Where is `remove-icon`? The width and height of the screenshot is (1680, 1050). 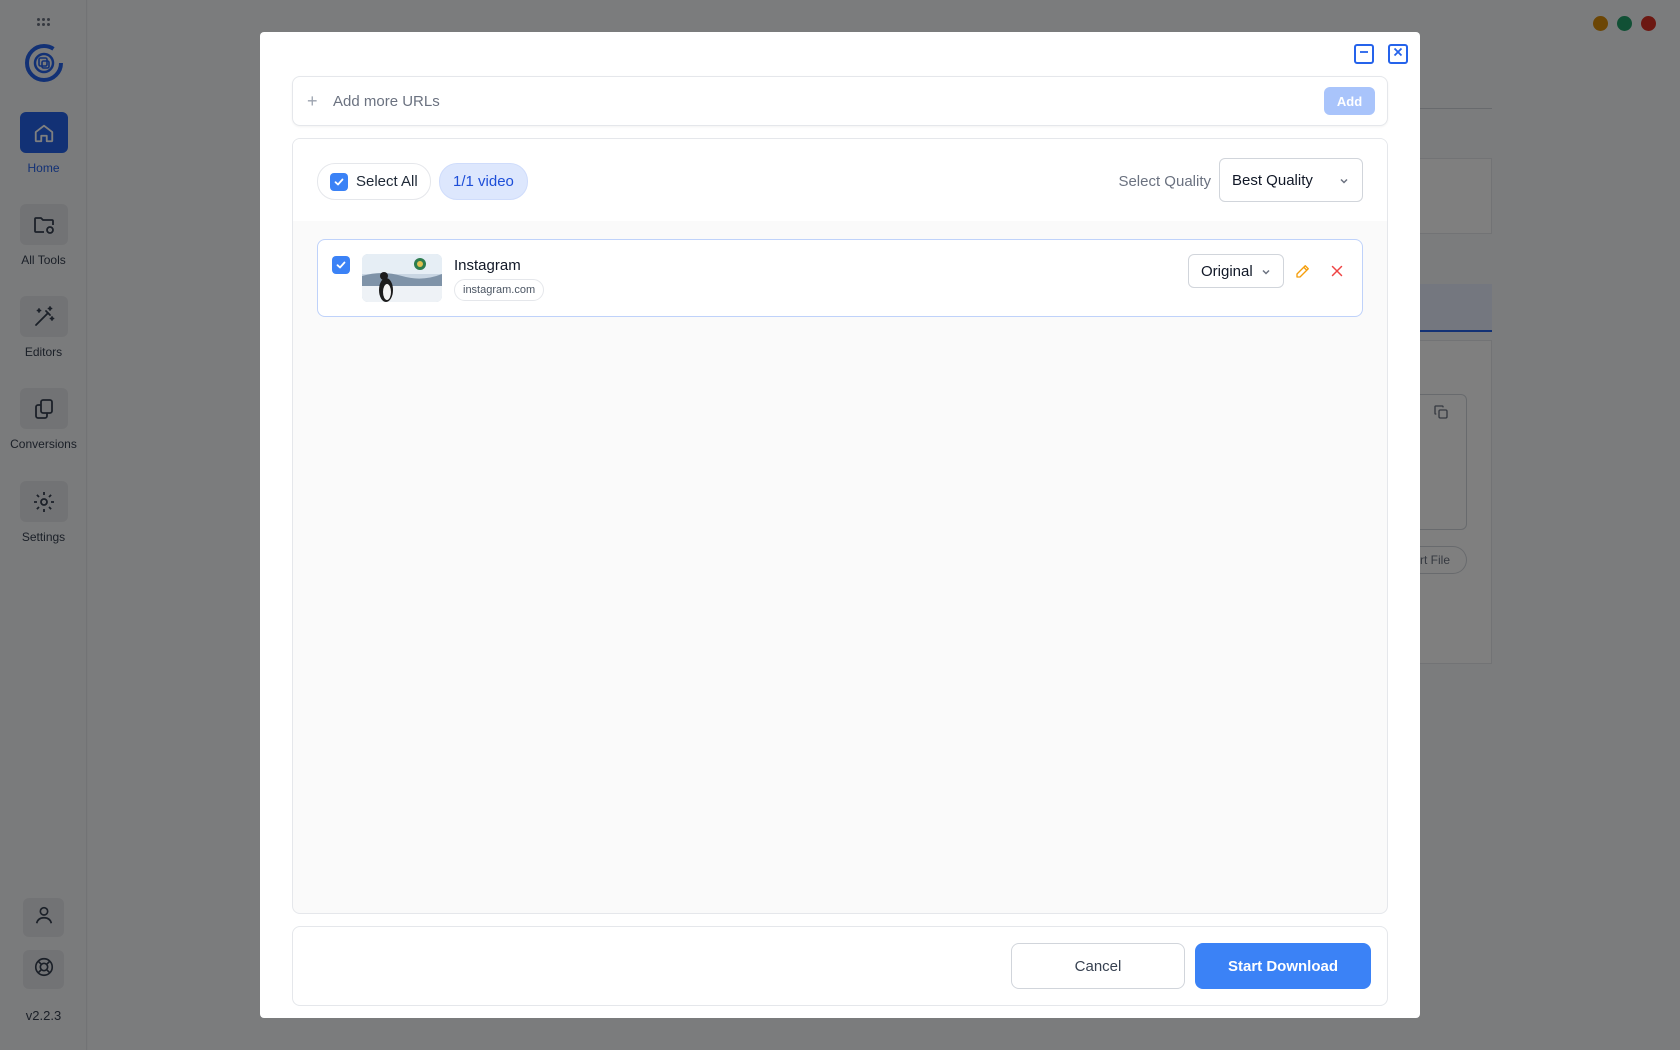
remove-icon is located at coordinates (1337, 271).